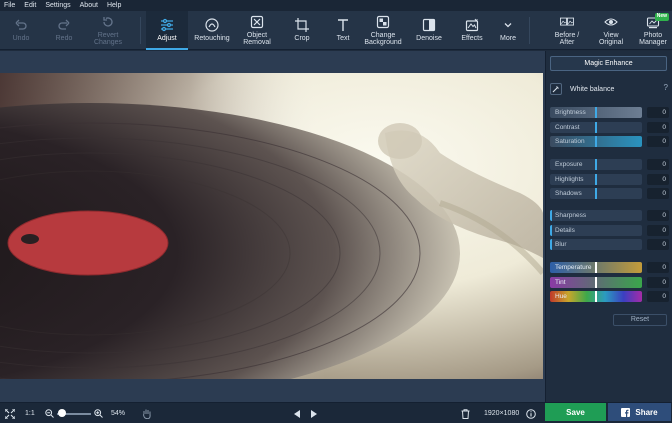 This screenshot has height=423, width=672. What do you see at coordinates (658, 267) in the screenshot?
I see `temperature-value: 0` at bounding box center [658, 267].